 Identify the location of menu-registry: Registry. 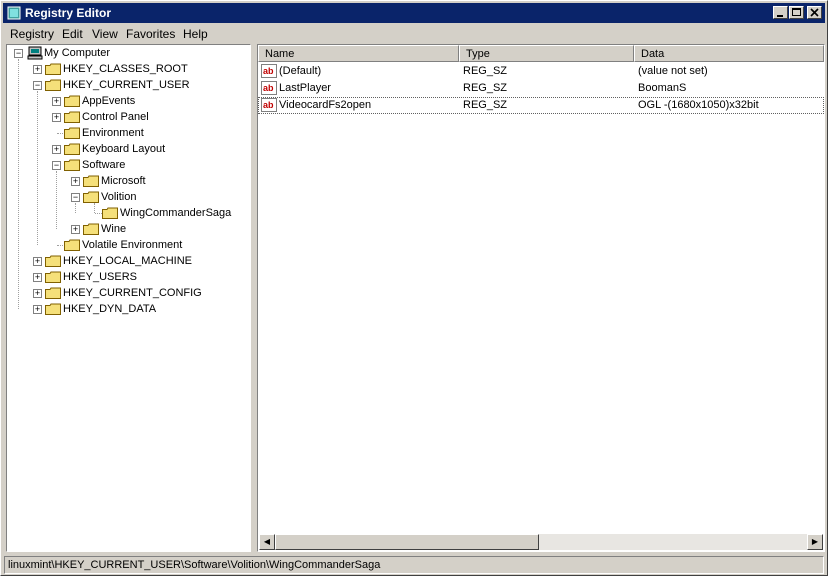
(32, 34).